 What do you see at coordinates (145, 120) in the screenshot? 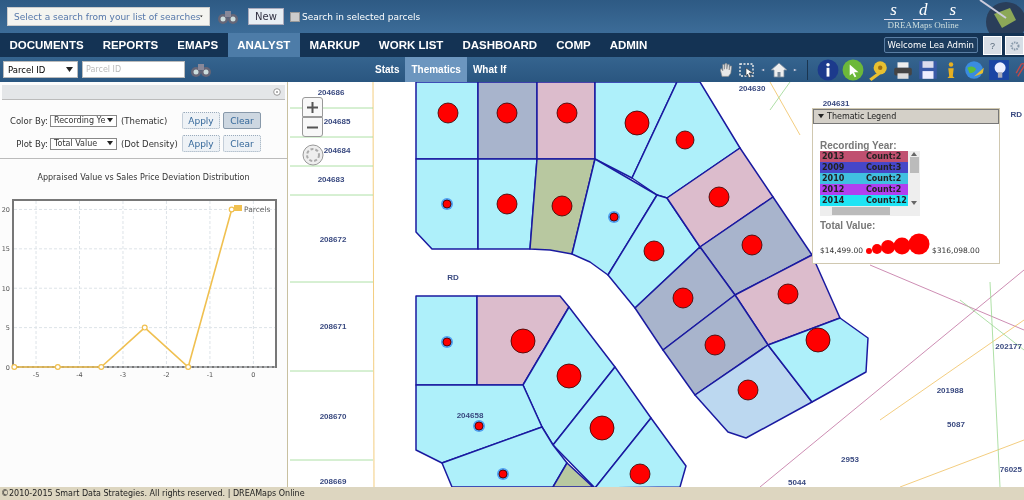
I see `mode-label: (Thematic)` at bounding box center [145, 120].